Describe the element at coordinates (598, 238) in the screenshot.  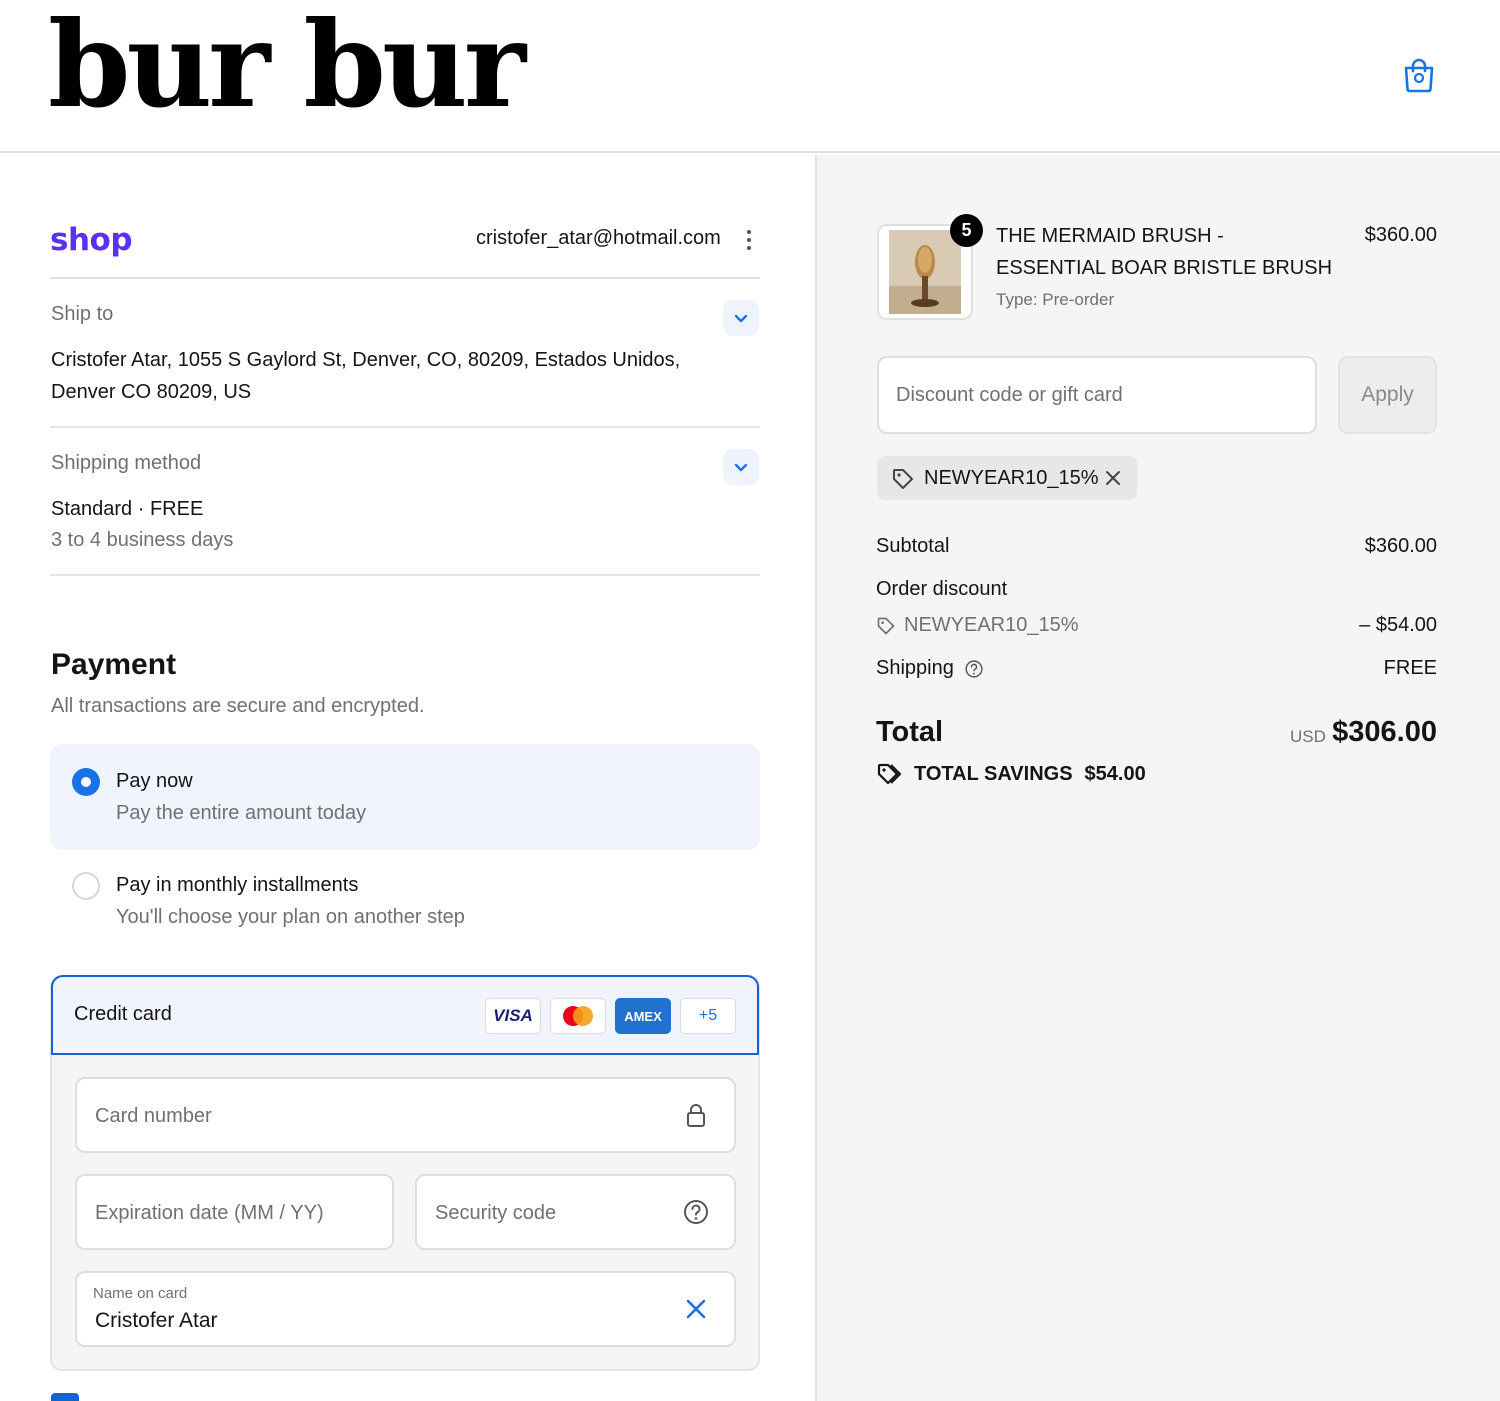
I see `account-email: cristofer_atar@hotmail.com` at that location.